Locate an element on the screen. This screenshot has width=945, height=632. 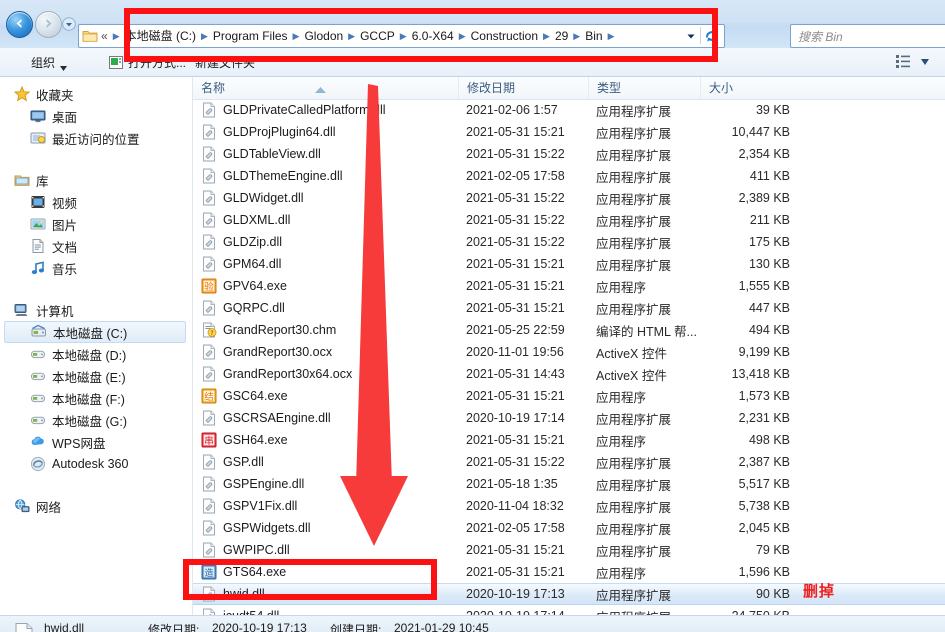
breadcrumb-item-3: GCCP is located at coordinates (377, 36).